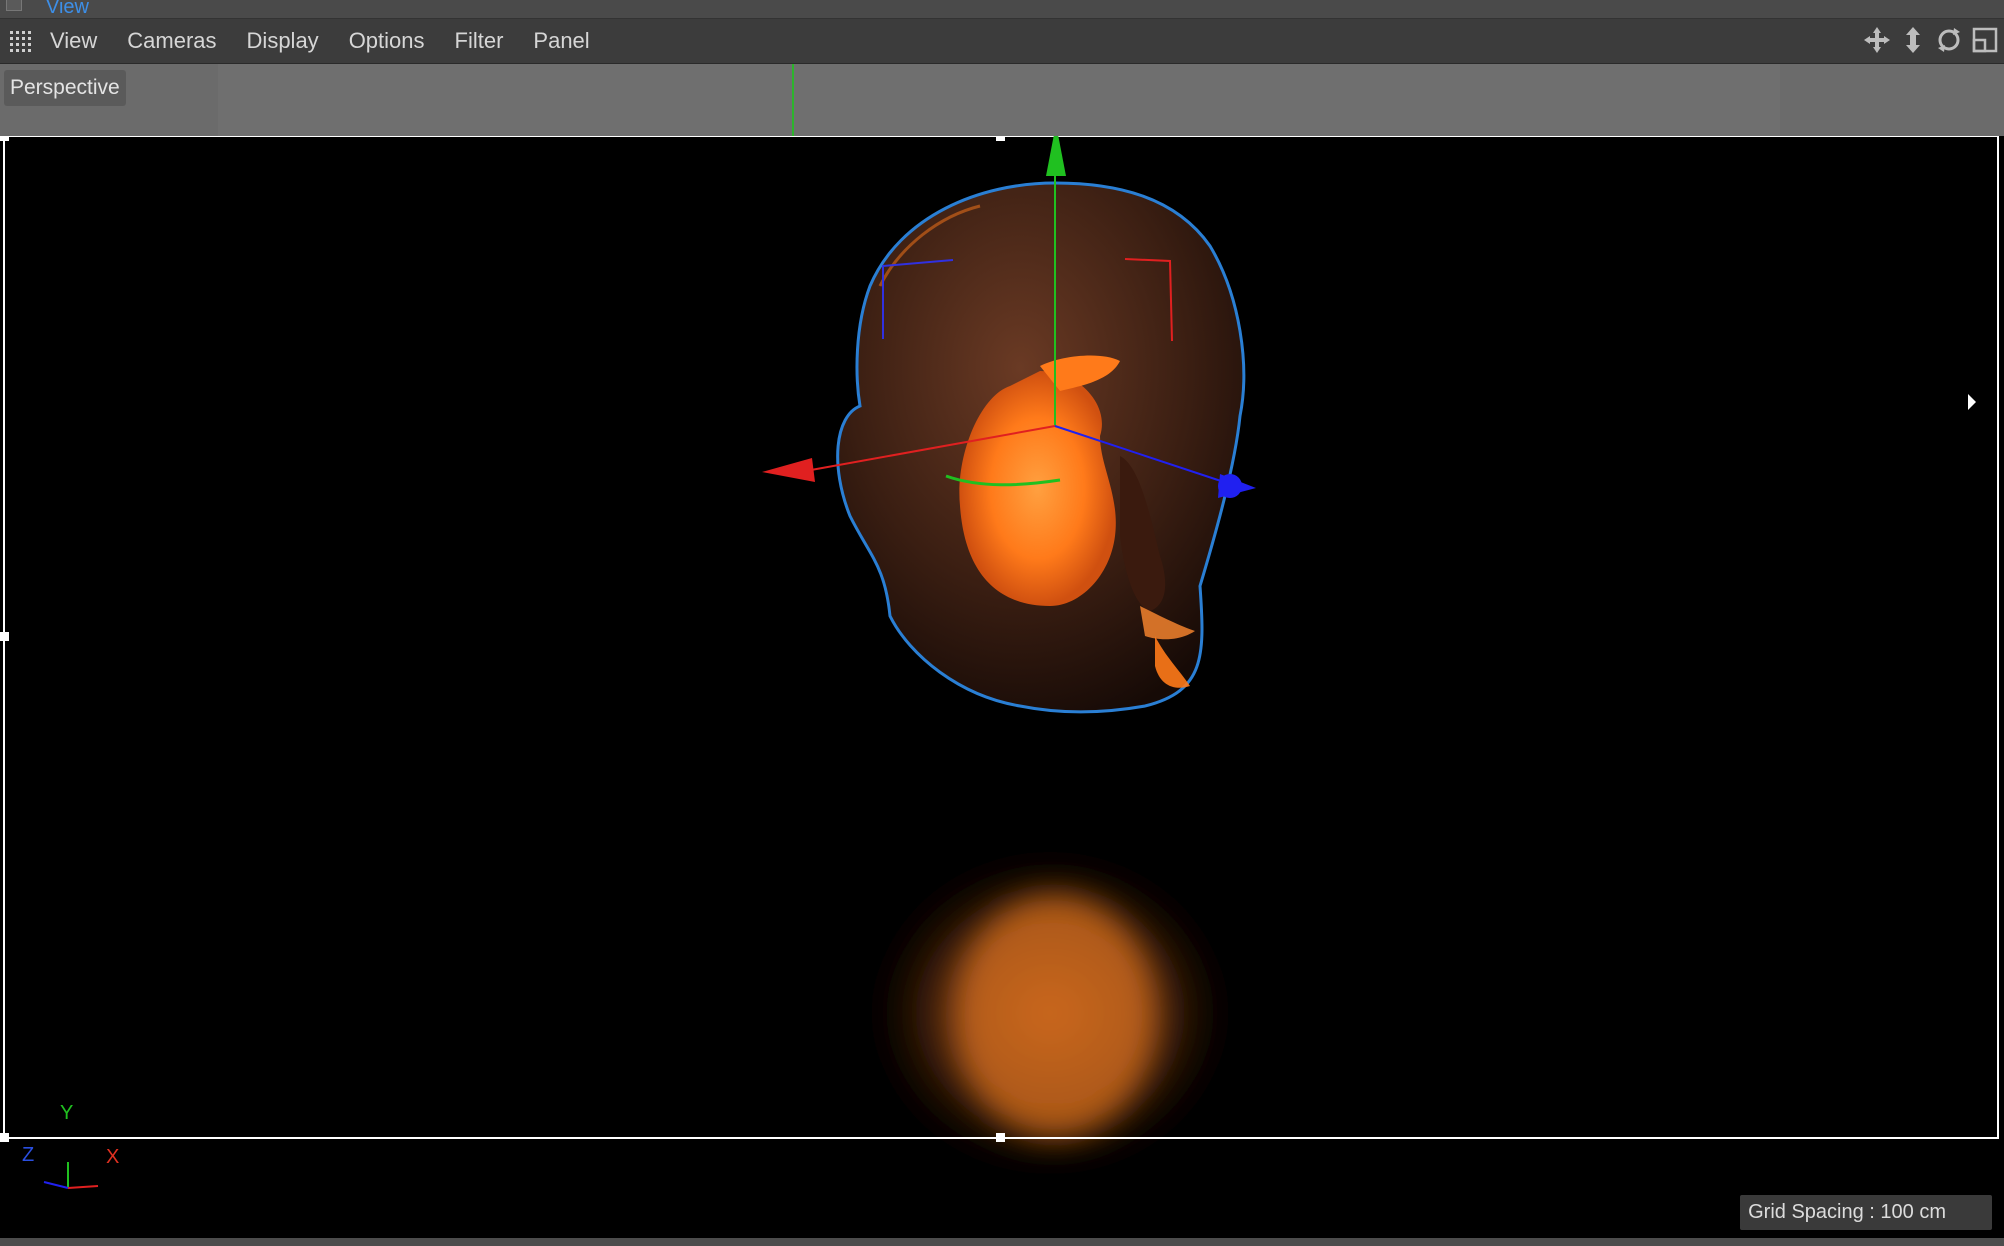  Describe the element at coordinates (1041, 447) in the screenshot. I see `head-model` at that location.